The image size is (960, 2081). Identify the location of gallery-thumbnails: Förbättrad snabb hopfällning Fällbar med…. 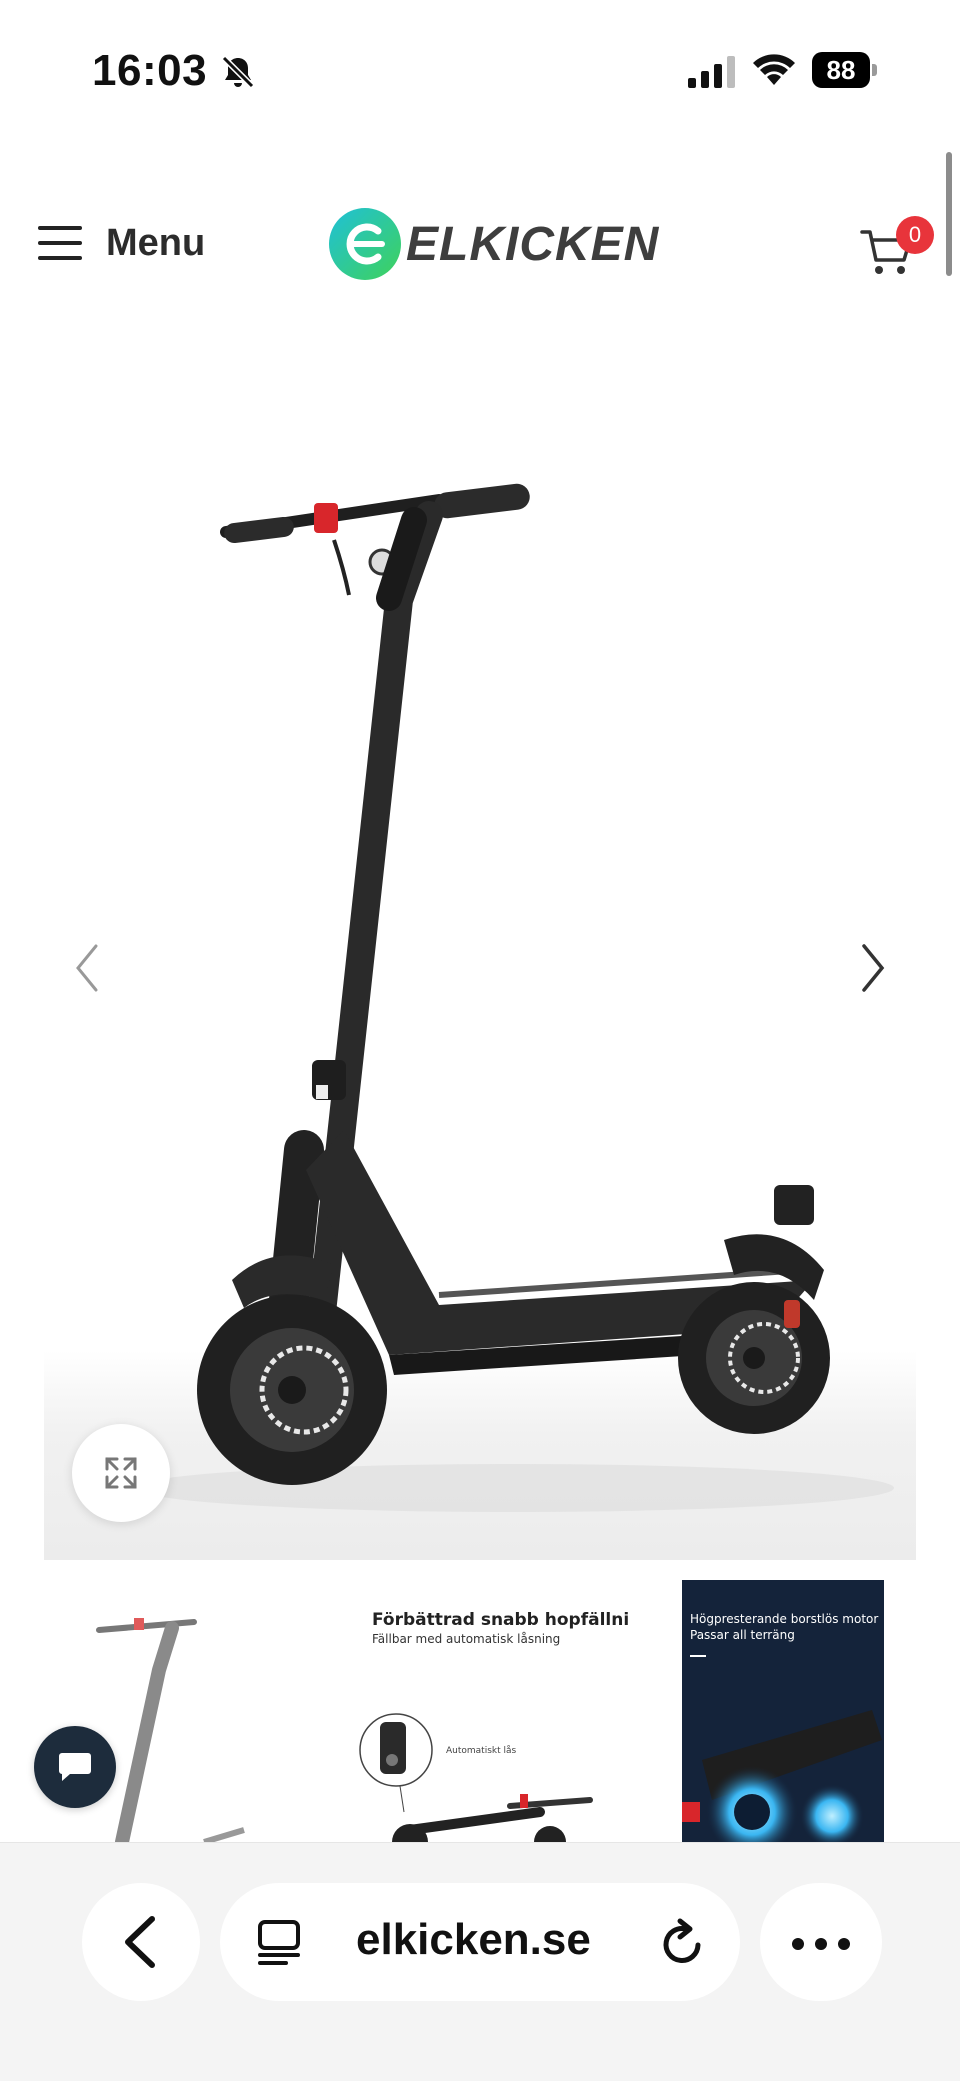
(480, 1711).